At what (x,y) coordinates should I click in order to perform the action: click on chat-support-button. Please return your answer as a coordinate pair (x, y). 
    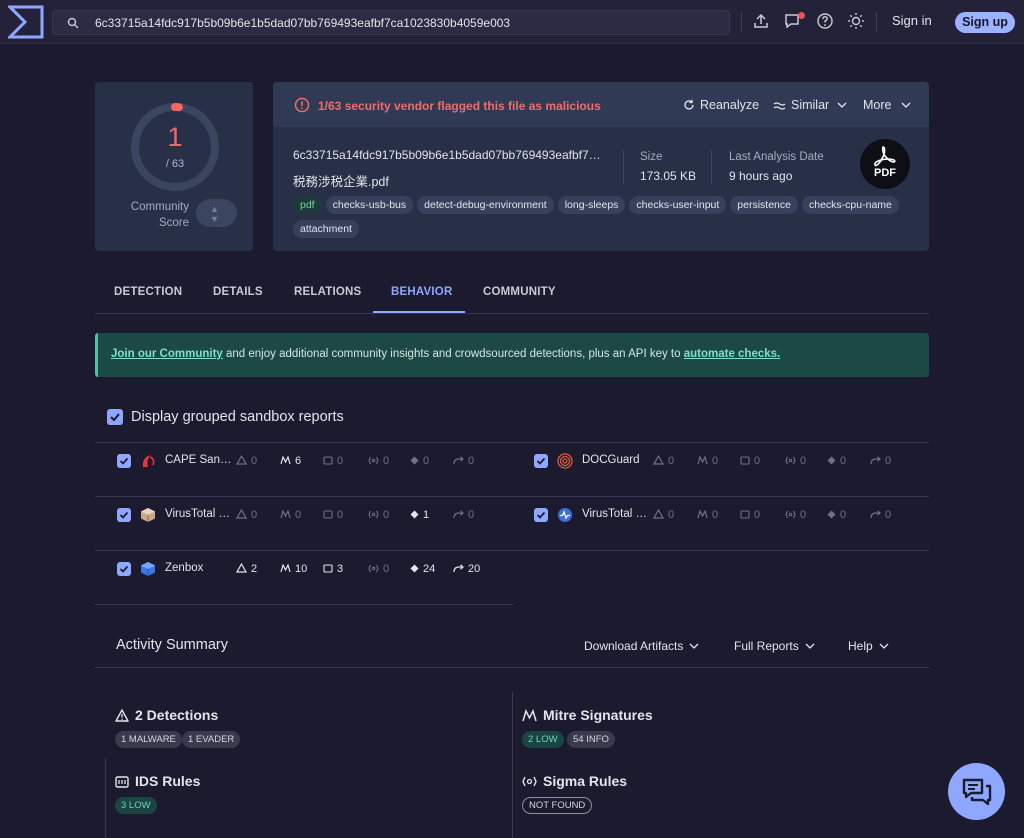
    Looking at the image, I should click on (976, 791).